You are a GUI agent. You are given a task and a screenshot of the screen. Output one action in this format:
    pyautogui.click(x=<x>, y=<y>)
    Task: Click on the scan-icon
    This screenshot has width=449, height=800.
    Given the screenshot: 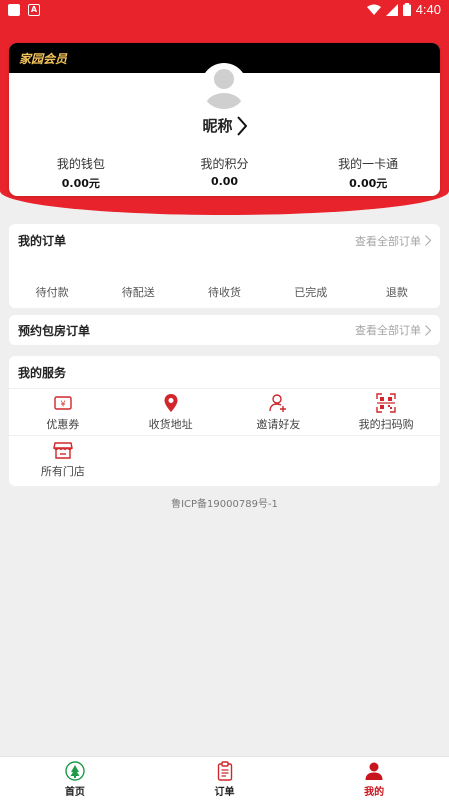 What is the action you would take?
    pyautogui.click(x=386, y=403)
    